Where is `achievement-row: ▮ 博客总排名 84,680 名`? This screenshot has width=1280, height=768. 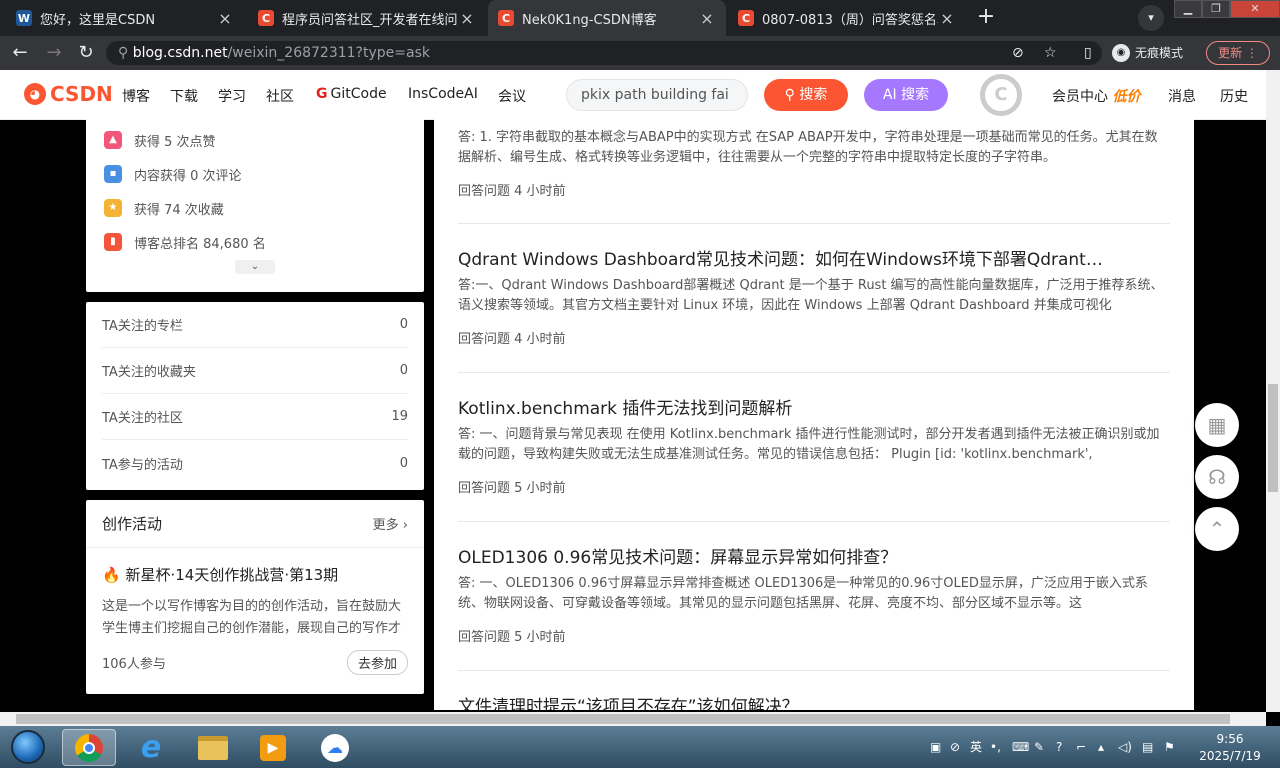
achievement-row: ▮ 博客总排名 84,680 名 is located at coordinates (255, 242).